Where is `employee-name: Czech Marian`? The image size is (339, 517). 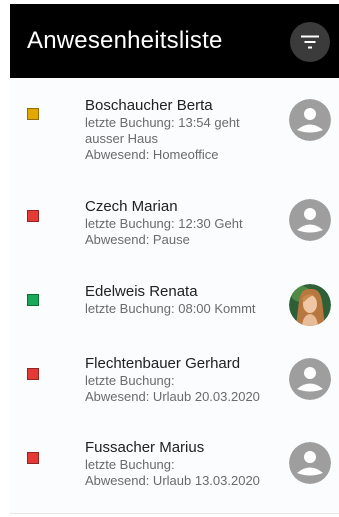 employee-name: Czech Marian is located at coordinates (131, 206).